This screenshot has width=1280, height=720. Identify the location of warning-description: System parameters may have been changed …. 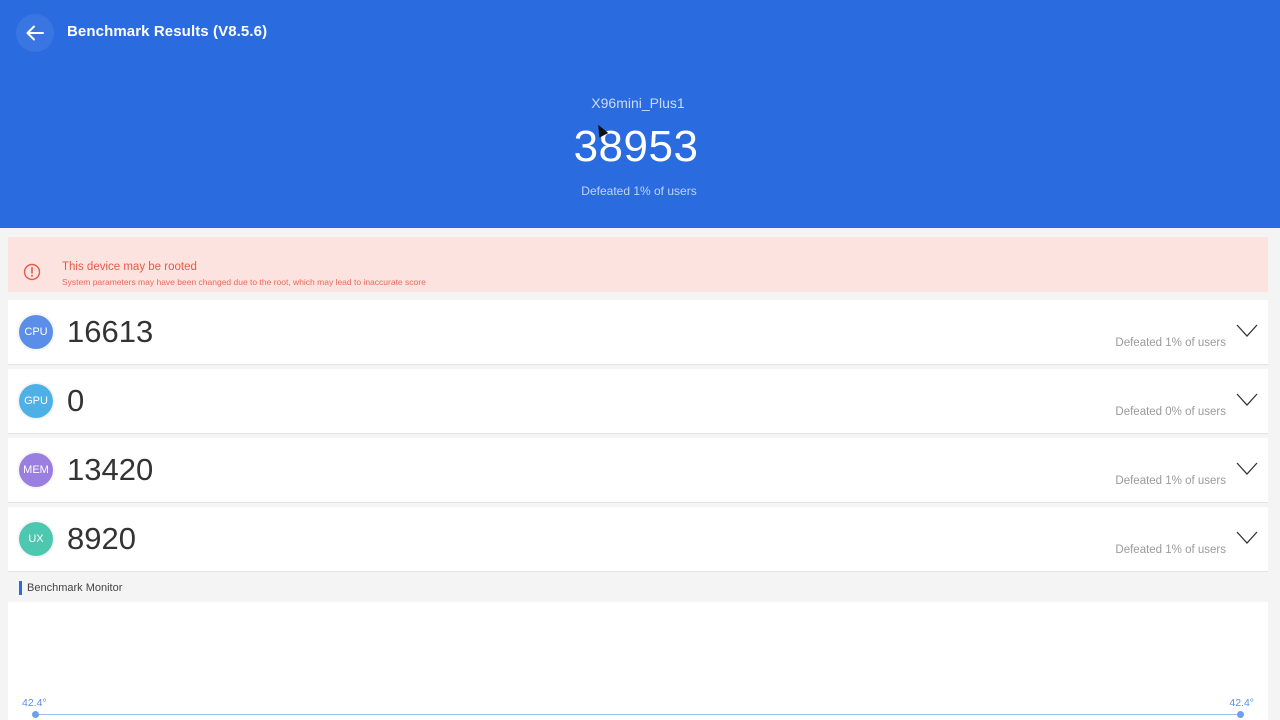
(244, 282).